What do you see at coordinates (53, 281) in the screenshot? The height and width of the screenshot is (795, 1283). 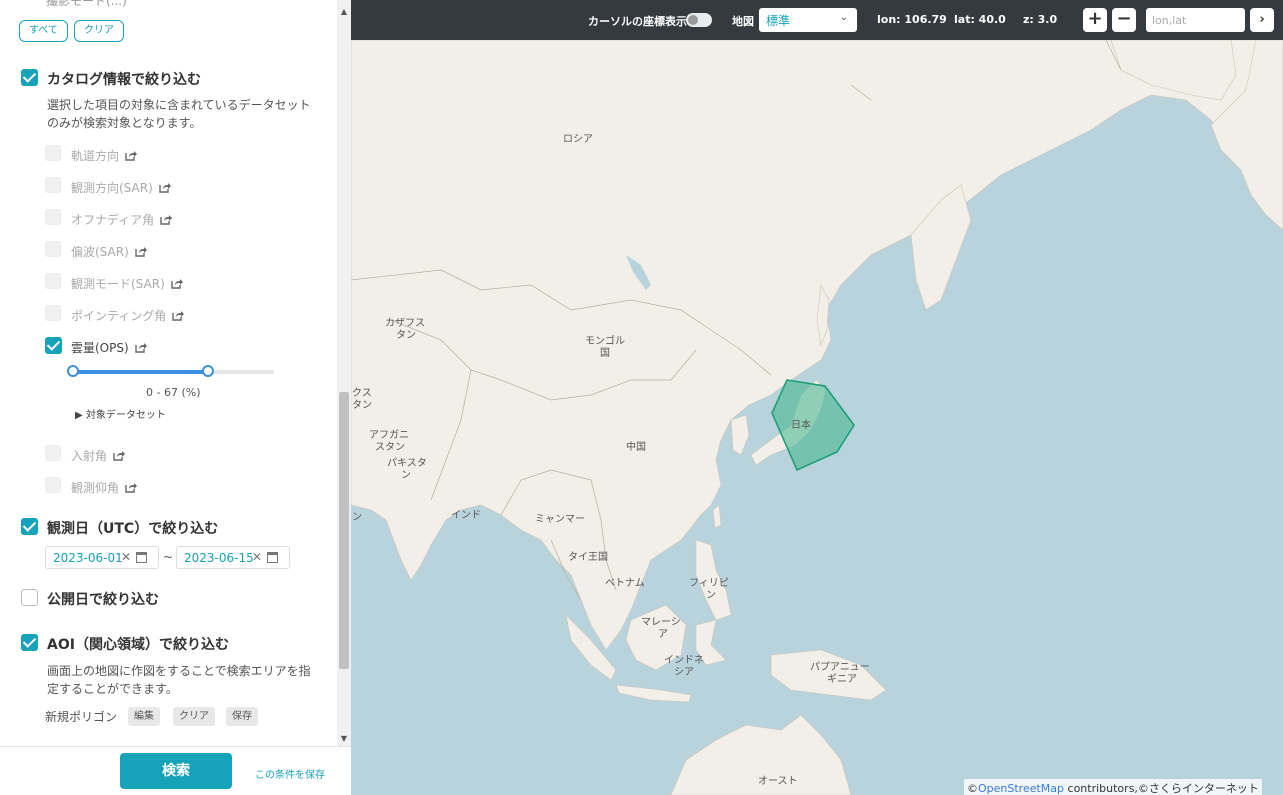 I see `obs-mode-checkbox` at bounding box center [53, 281].